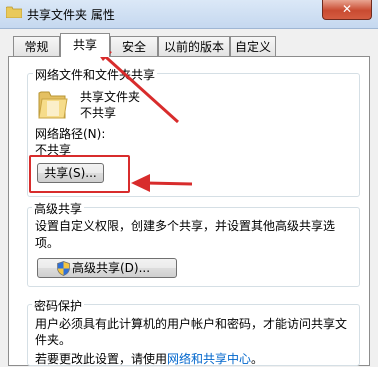 The image size is (378, 367). I want to click on title-bar: 共享文件夹 属性 ✕, so click(189, 14).